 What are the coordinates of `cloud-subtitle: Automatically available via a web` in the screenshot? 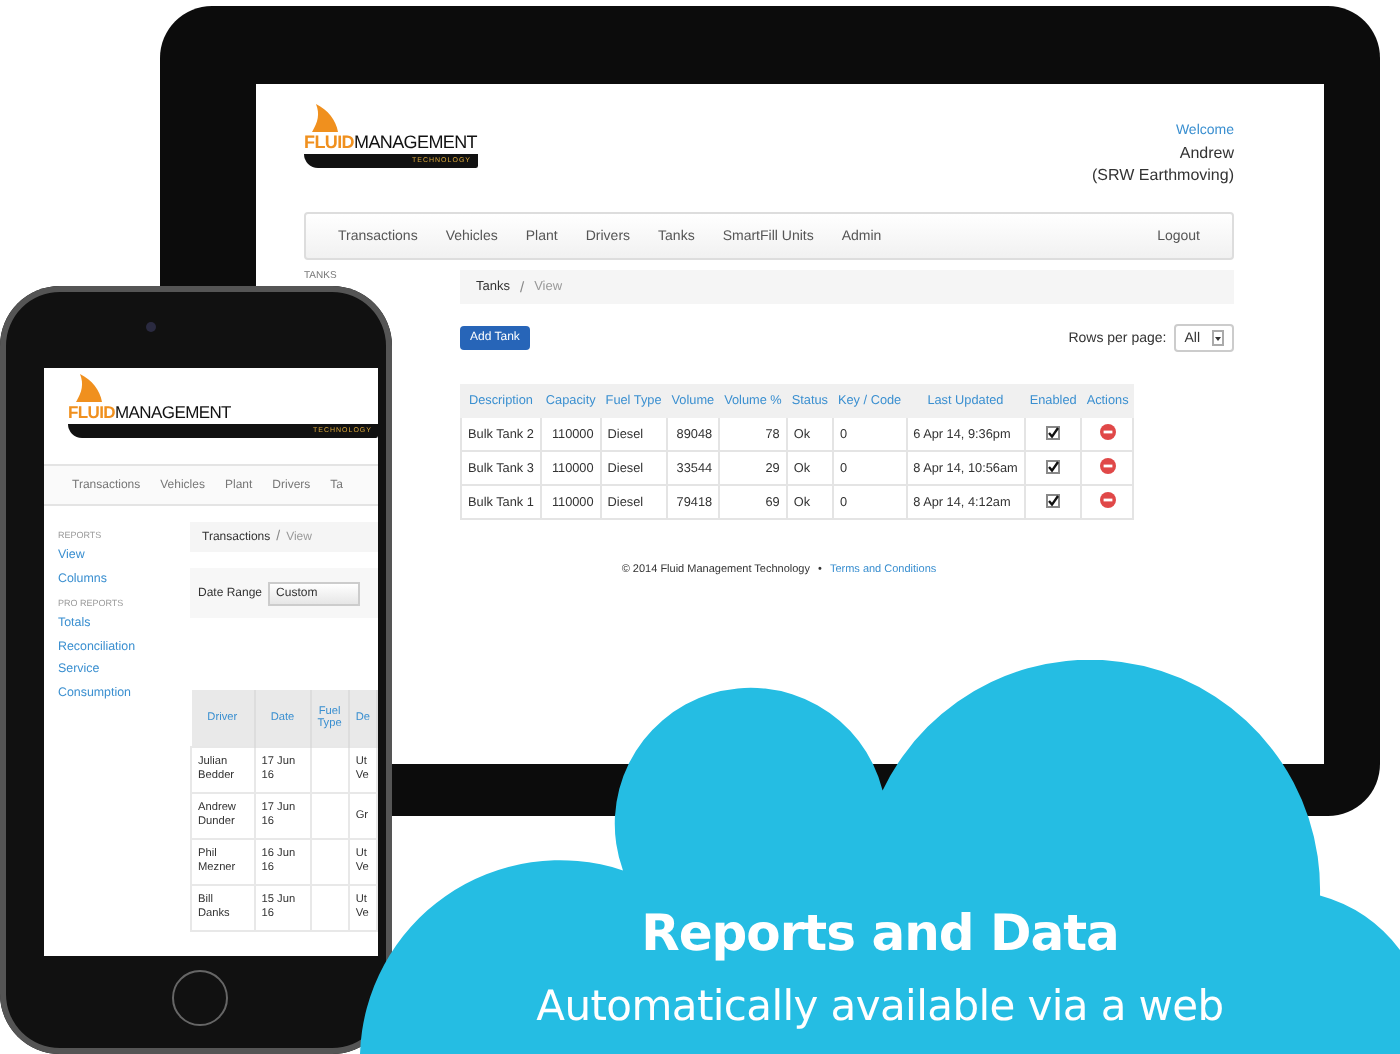 It's located at (880, 1006).